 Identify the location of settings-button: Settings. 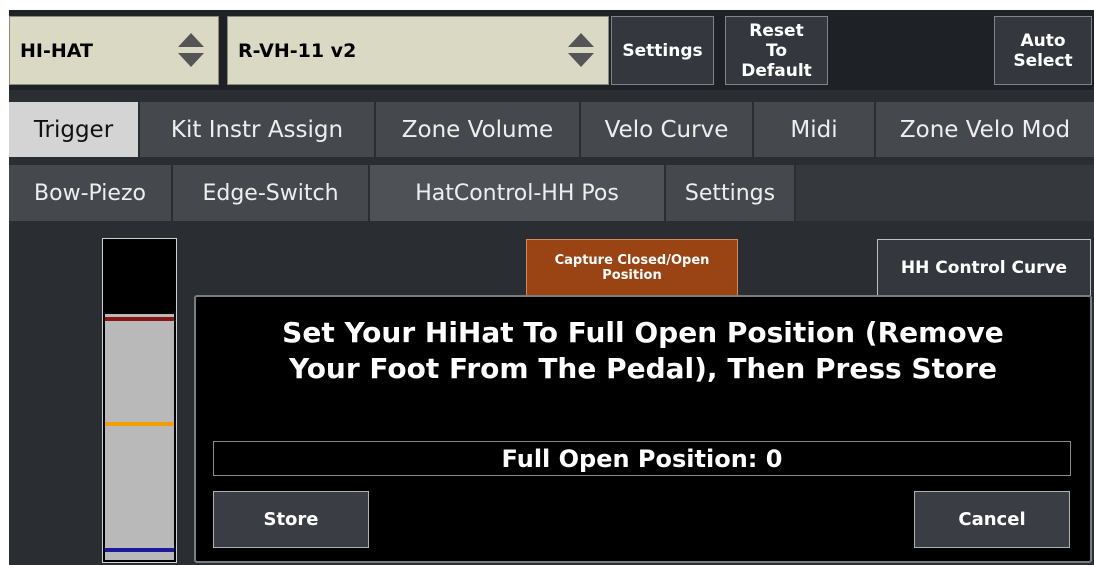
(662, 50).